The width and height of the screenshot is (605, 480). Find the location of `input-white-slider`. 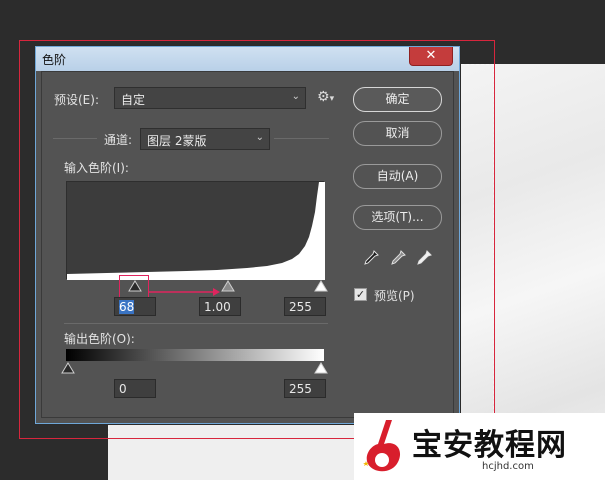

input-white-slider is located at coordinates (321, 286).